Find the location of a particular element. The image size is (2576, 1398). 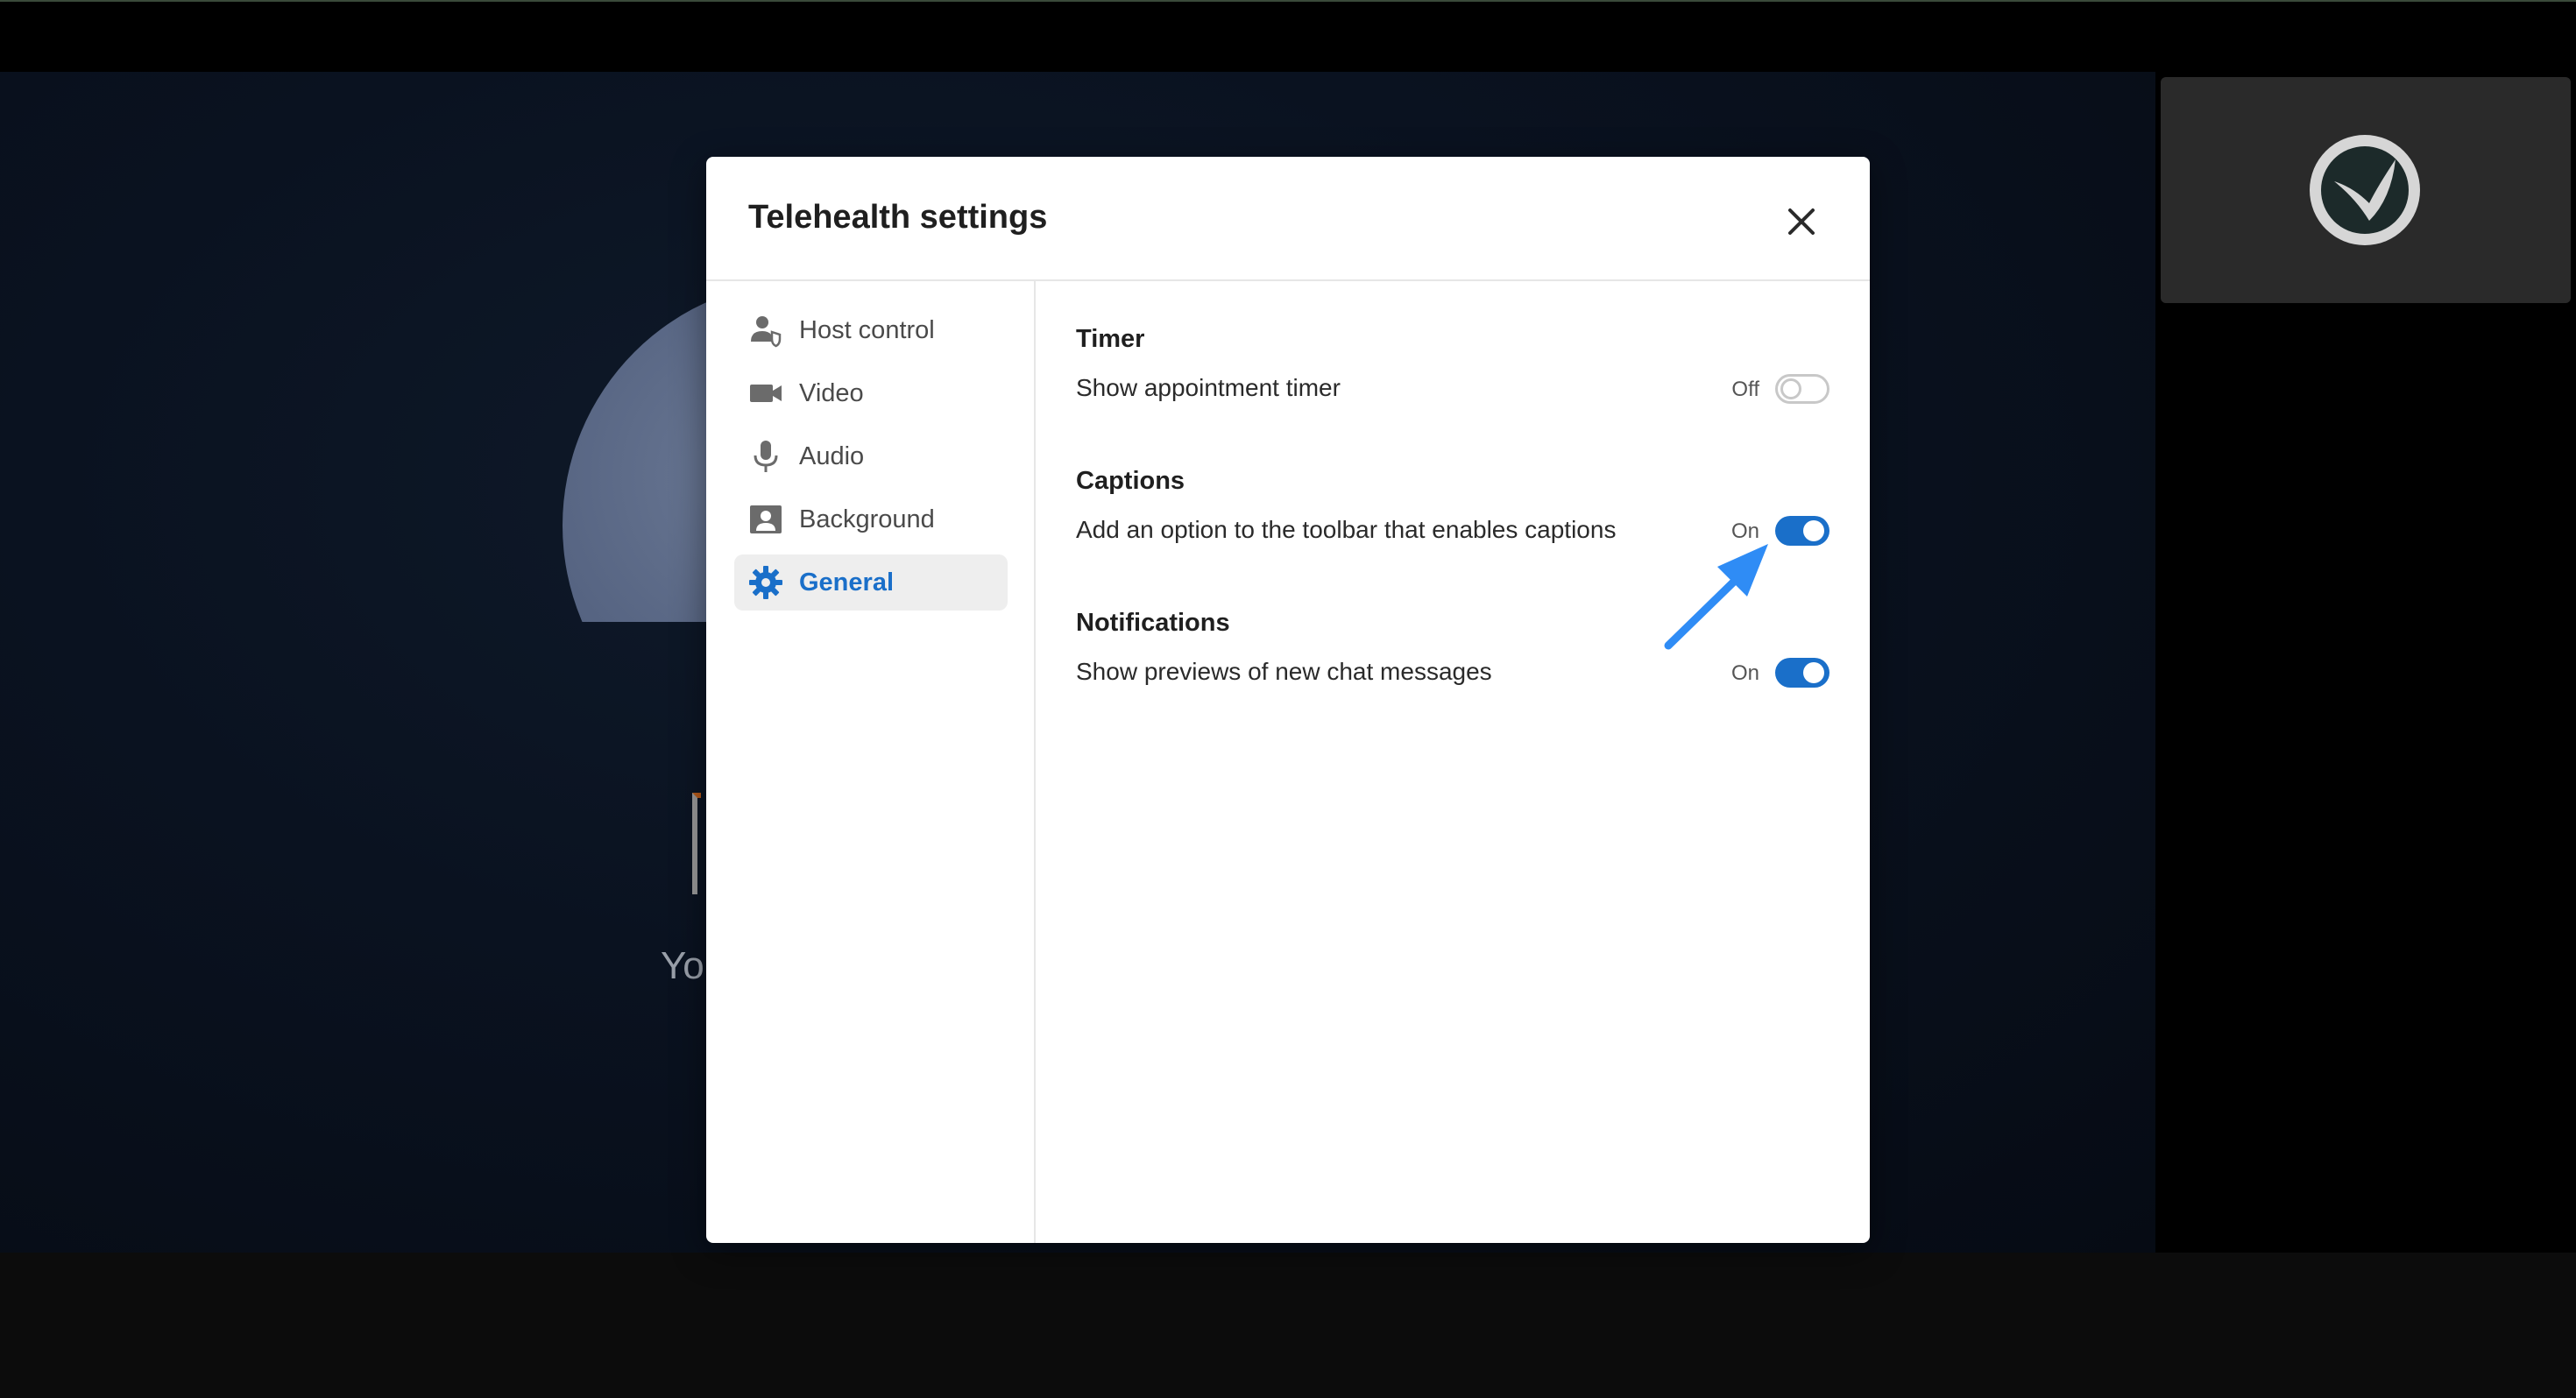

captions-toggle is located at coordinates (1802, 531).